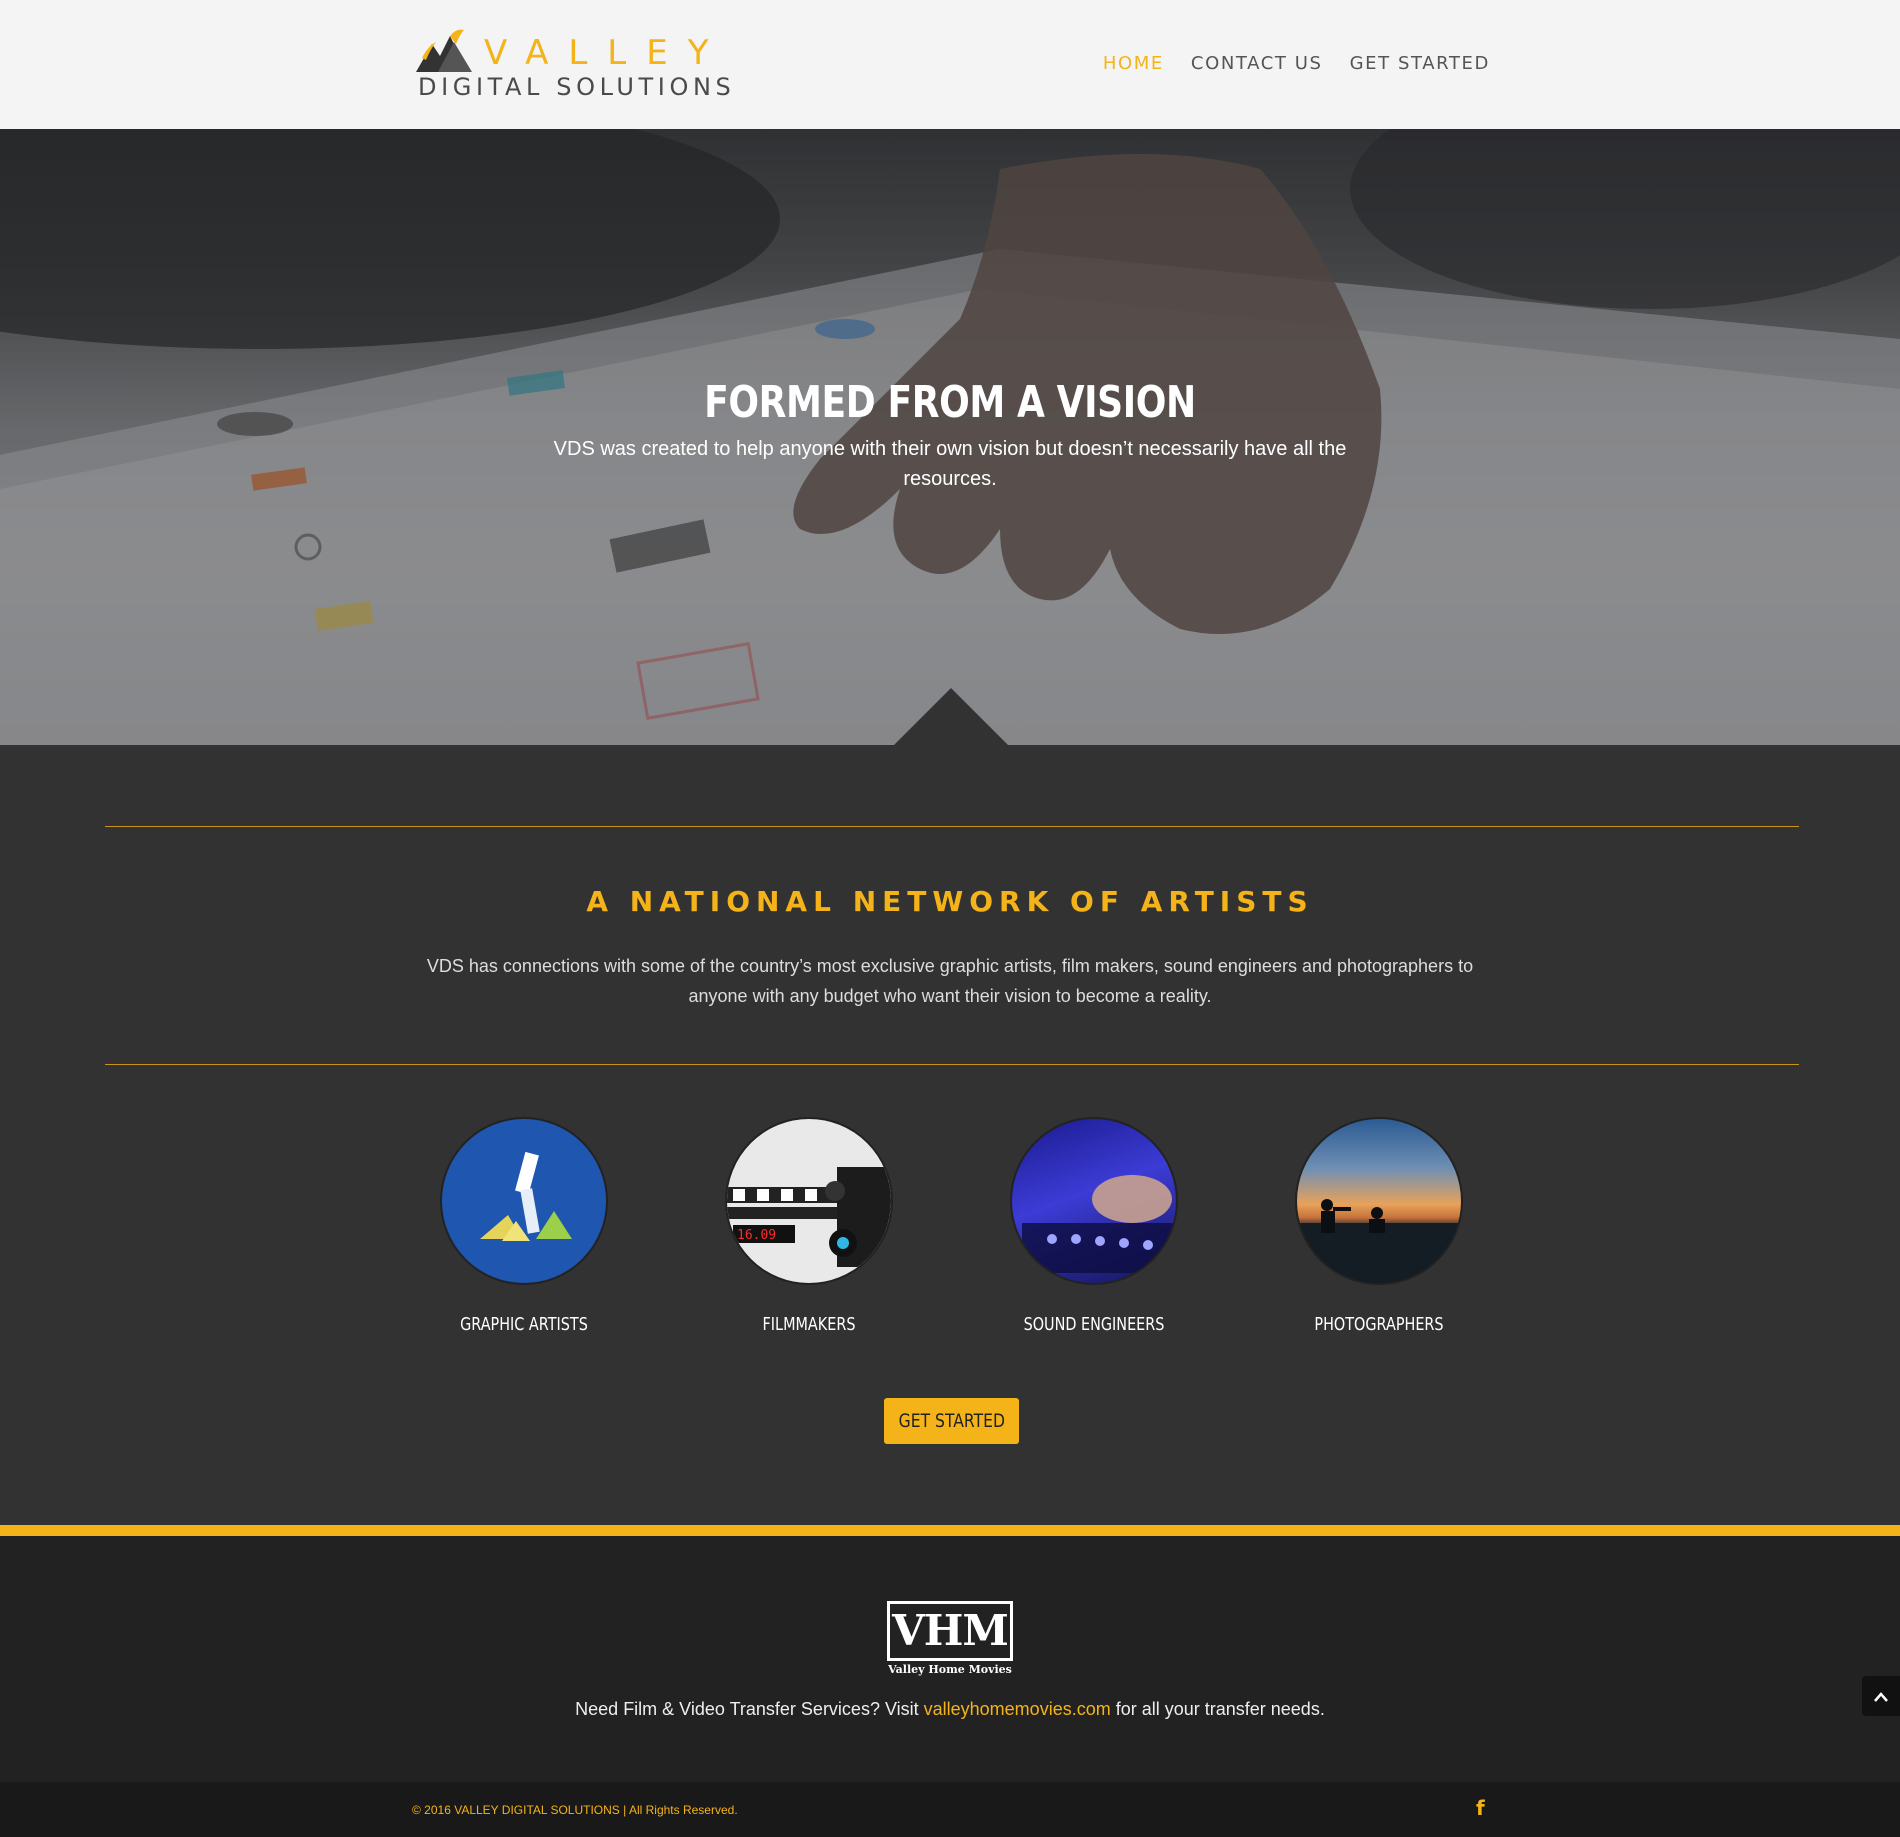  I want to click on main-nav: HOME CONTACT US GET STARTED, so click(1296, 64).